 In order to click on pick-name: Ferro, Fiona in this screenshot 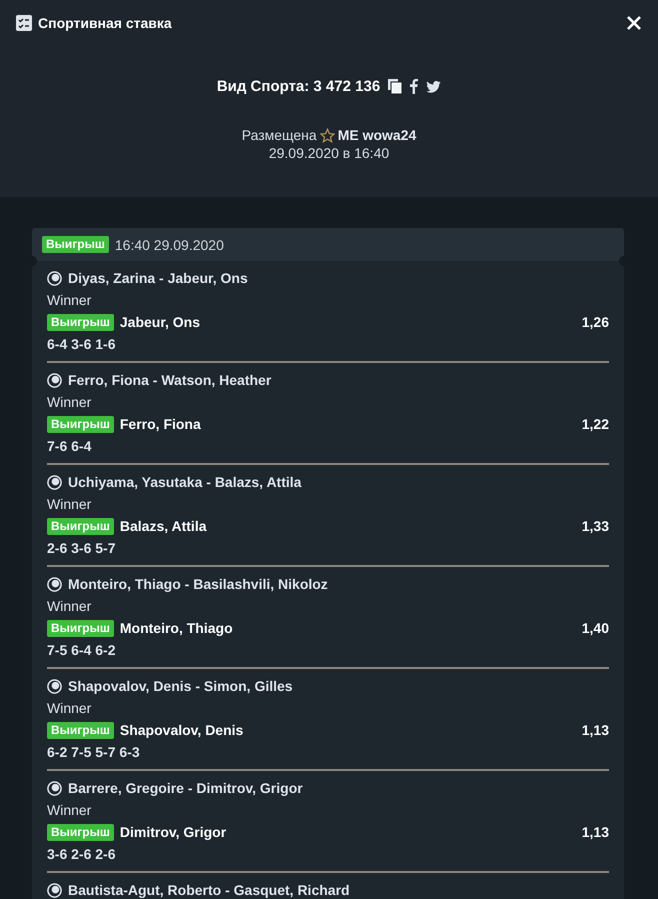, I will do `click(161, 424)`.